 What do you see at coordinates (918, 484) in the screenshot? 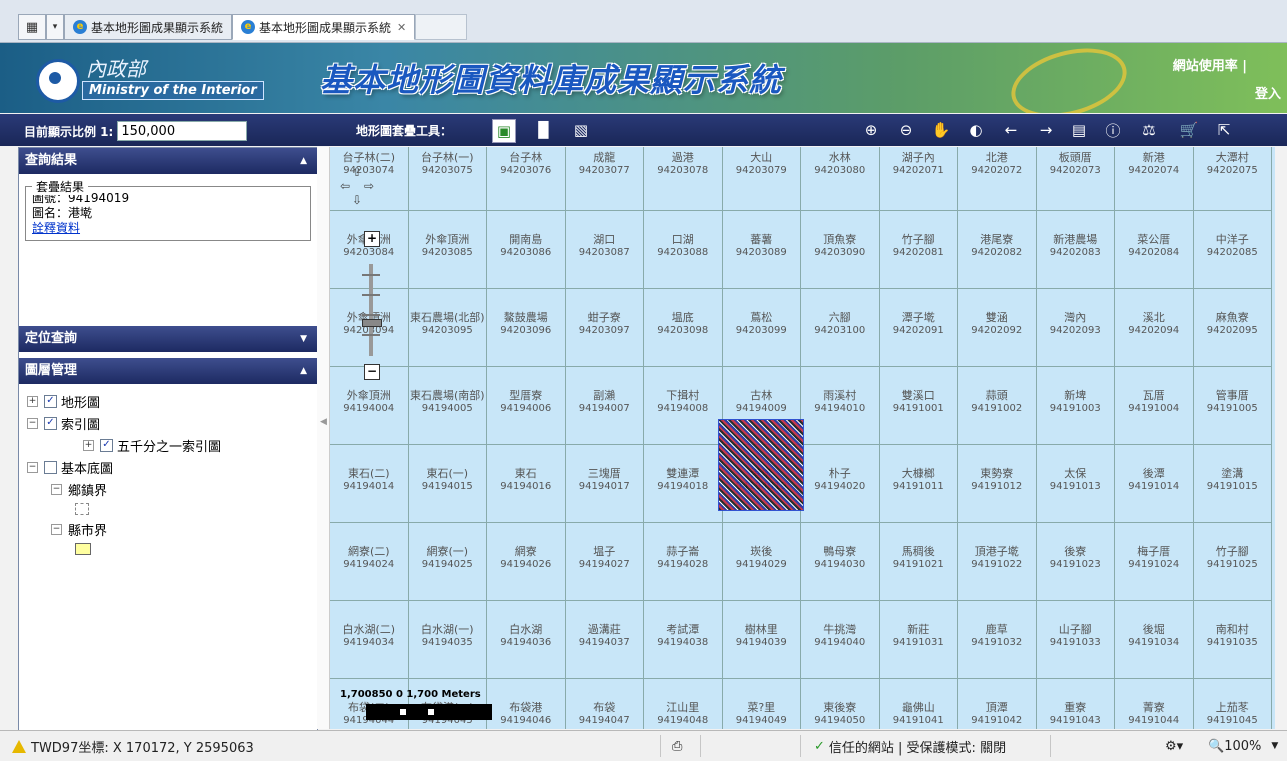
I see `map-sheet-cell: 大槺榔 94191011` at bounding box center [918, 484].